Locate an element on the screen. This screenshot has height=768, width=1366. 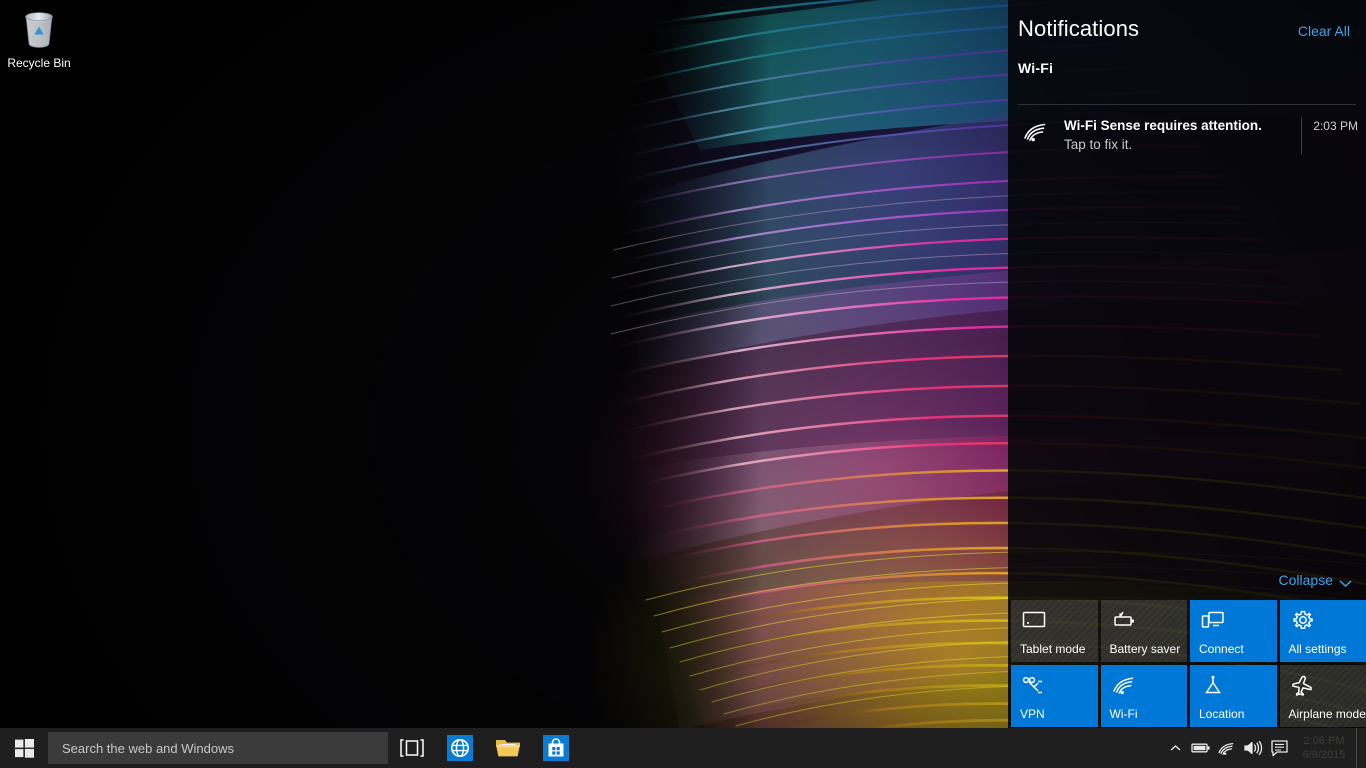
desktop-icon-recycle-bin: Recycle Bin is located at coordinates (39, 38).